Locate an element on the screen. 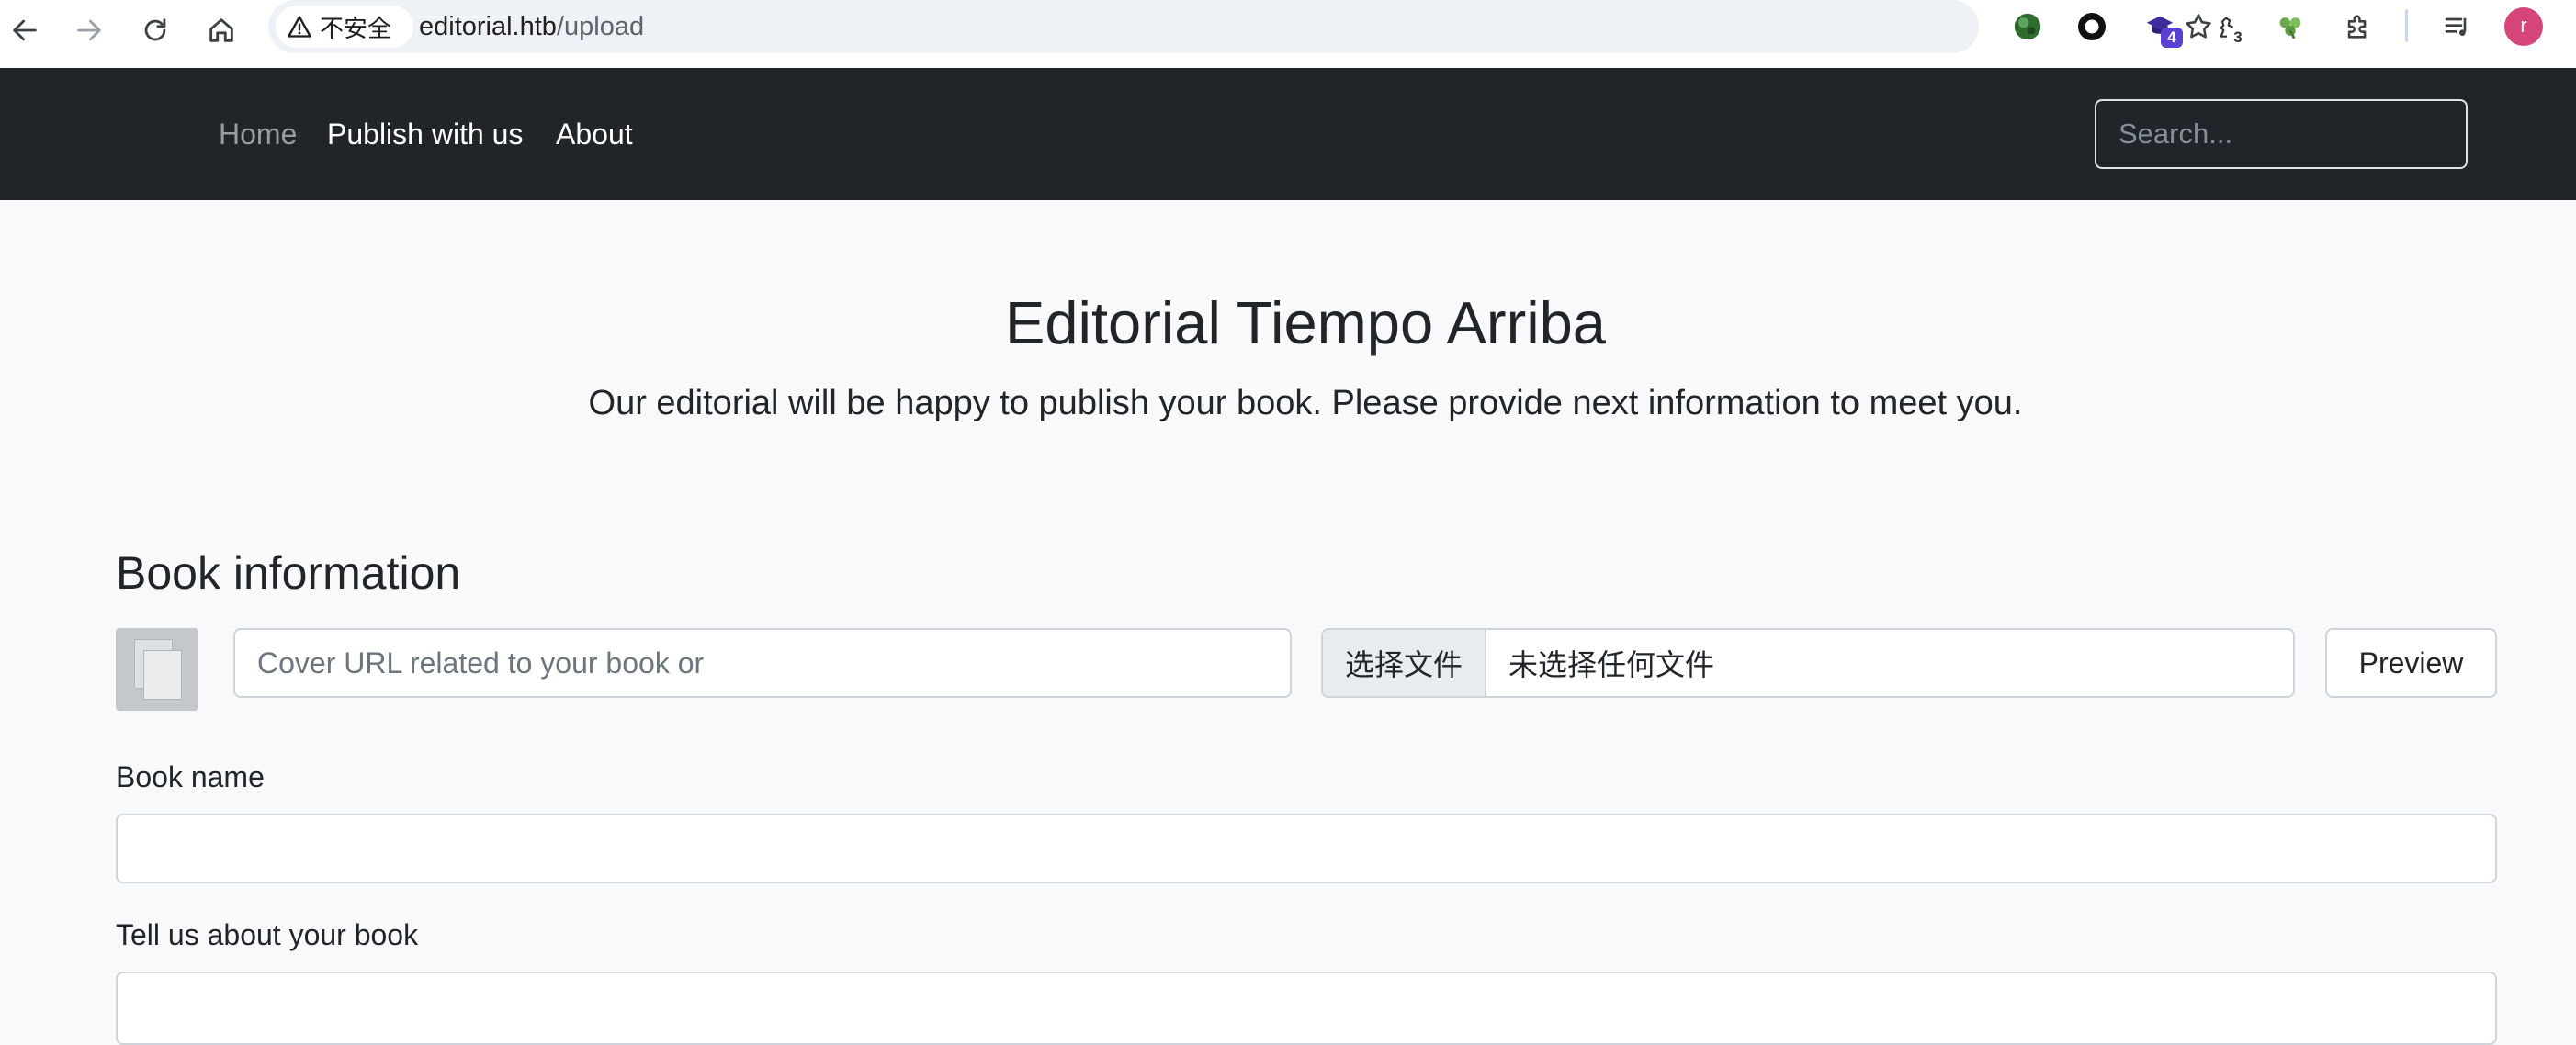  nav-link-home: Home is located at coordinates (258, 134).